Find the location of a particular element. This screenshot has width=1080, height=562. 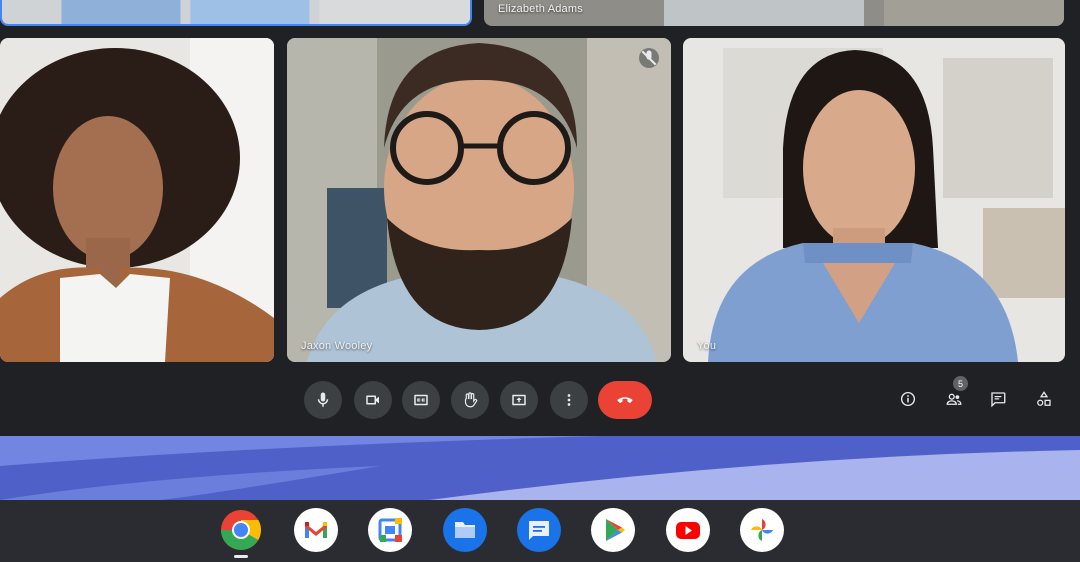

call-control-bar: 5 is located at coordinates (540, 399).